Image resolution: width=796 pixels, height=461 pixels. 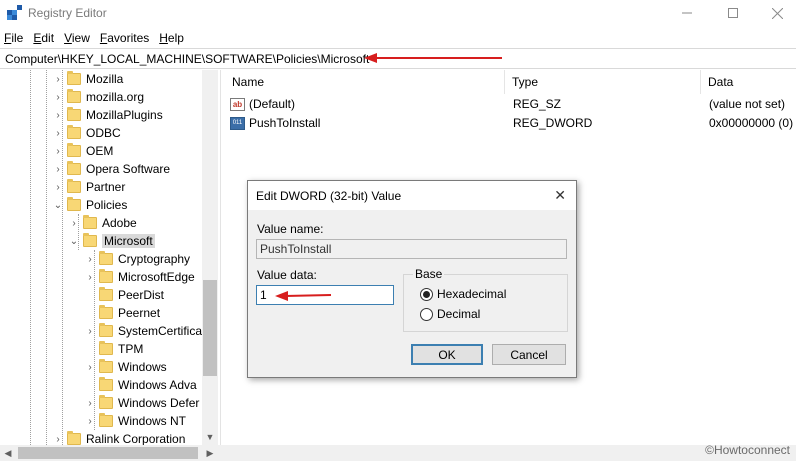 What do you see at coordinates (290, 229) in the screenshot?
I see `value-name-label: Value name:` at bounding box center [290, 229].